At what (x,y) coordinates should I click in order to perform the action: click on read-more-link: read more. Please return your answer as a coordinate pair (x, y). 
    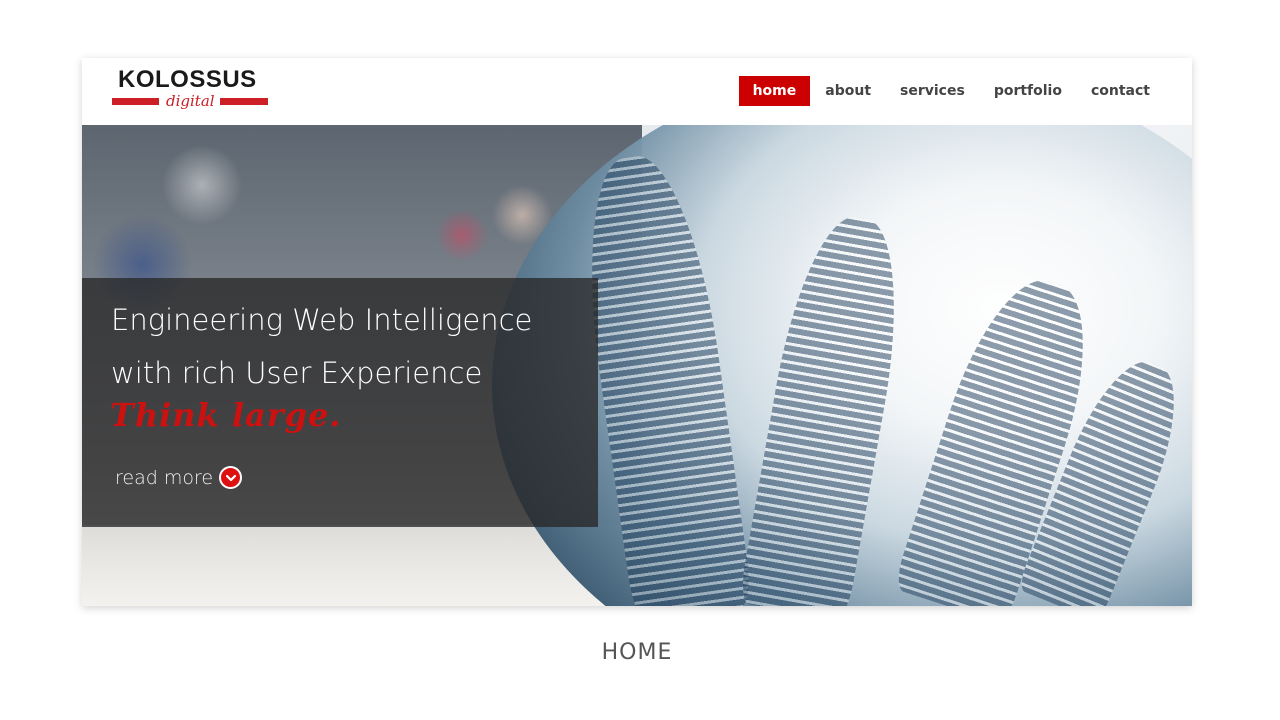
    Looking at the image, I should click on (179, 477).